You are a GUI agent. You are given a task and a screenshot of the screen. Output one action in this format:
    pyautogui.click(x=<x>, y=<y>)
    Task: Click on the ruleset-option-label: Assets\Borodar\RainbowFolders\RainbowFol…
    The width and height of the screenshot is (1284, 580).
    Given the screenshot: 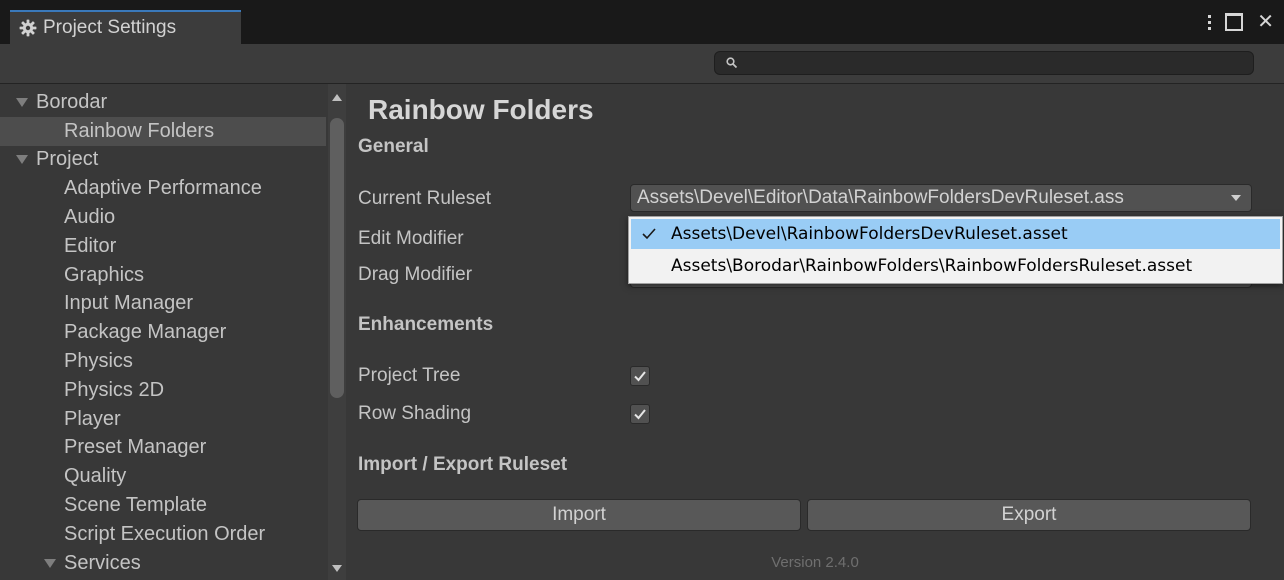 What is the action you would take?
    pyautogui.click(x=932, y=266)
    